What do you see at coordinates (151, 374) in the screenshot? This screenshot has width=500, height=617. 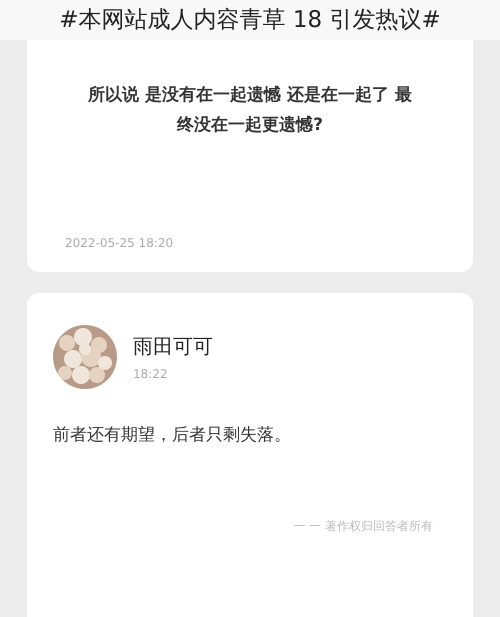 I see `answer-time: 18:22` at bounding box center [151, 374].